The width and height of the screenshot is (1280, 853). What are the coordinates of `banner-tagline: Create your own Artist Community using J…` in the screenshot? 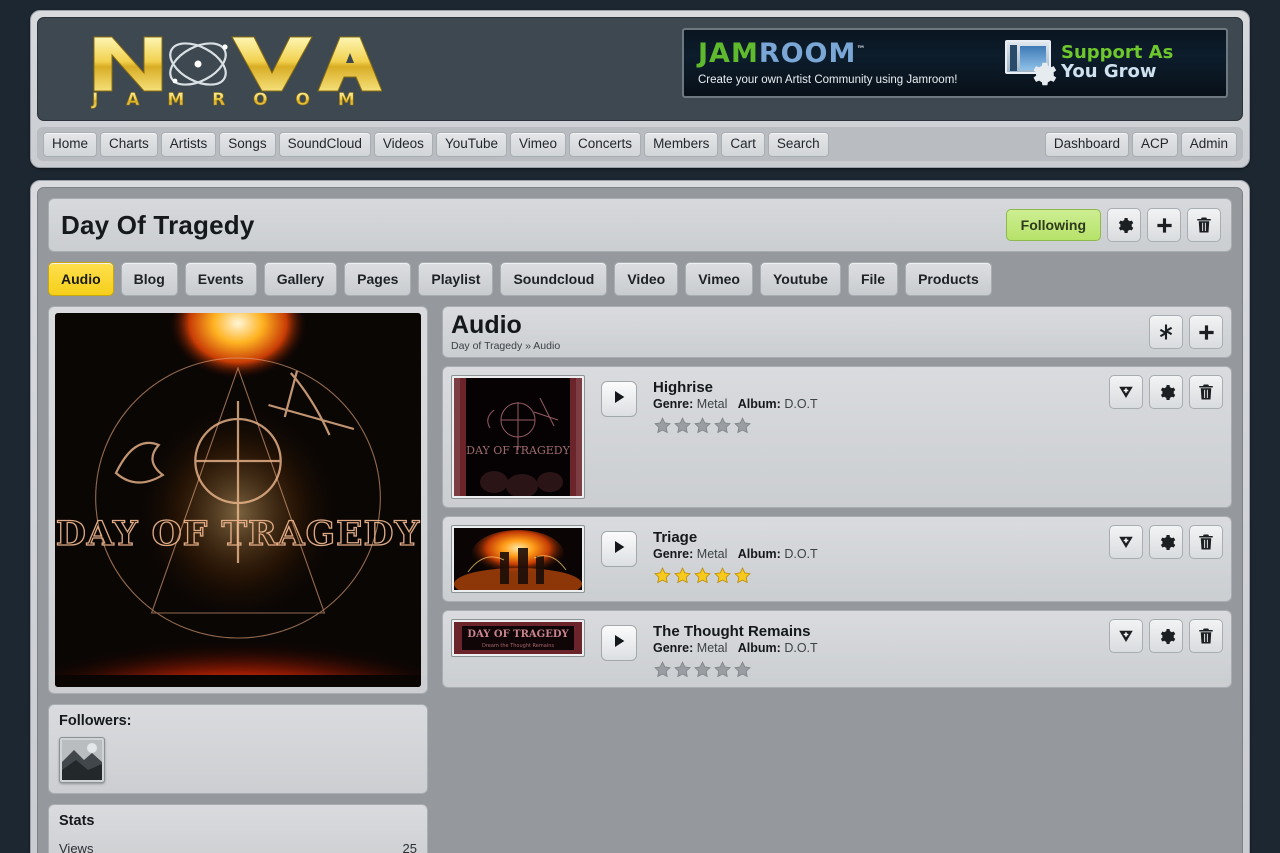 It's located at (828, 80).